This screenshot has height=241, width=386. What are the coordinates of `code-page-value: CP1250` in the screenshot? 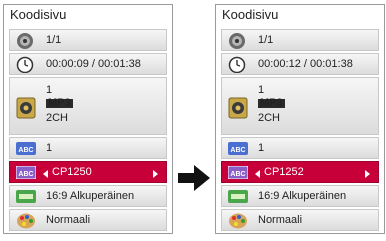 It's located at (72, 172).